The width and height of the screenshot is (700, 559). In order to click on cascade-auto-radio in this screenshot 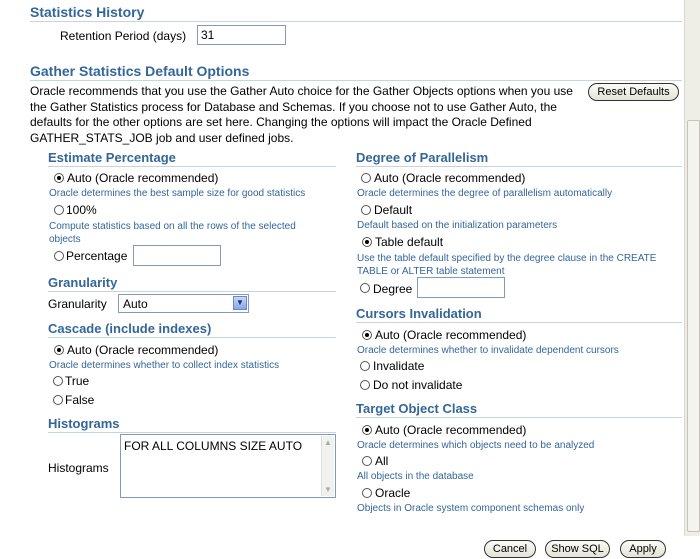, I will do `click(59, 350)`.